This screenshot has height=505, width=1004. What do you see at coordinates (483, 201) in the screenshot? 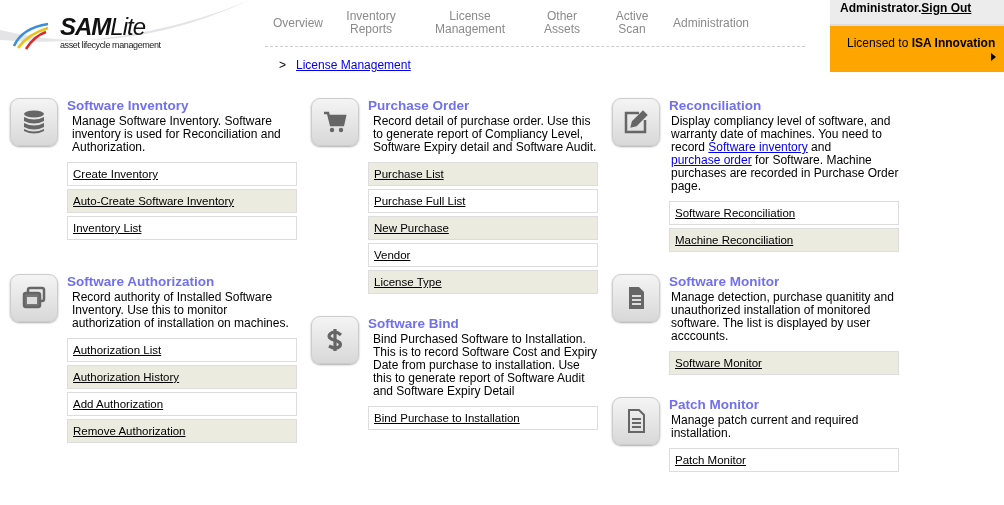
I see `menu-link: Purchase Full List` at bounding box center [483, 201].